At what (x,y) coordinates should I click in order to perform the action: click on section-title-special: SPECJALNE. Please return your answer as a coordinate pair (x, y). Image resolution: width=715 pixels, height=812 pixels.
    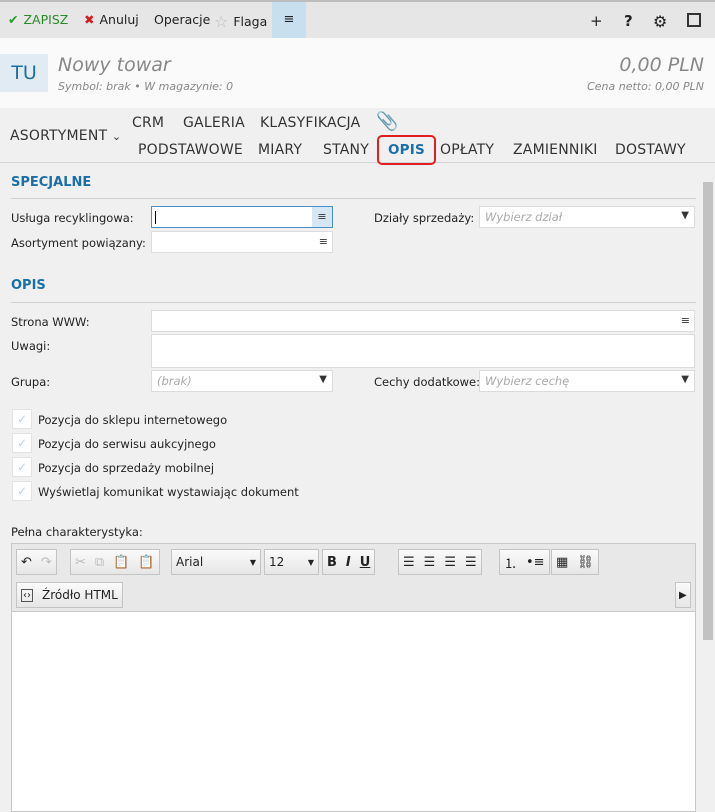
    Looking at the image, I should click on (51, 182).